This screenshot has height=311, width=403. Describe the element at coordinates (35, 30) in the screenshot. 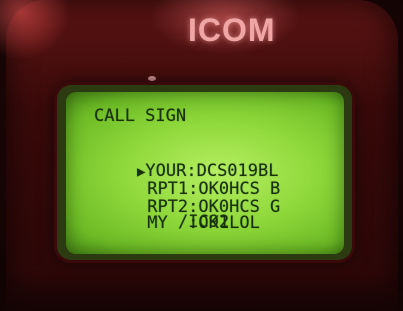

I see `light-glare` at that location.